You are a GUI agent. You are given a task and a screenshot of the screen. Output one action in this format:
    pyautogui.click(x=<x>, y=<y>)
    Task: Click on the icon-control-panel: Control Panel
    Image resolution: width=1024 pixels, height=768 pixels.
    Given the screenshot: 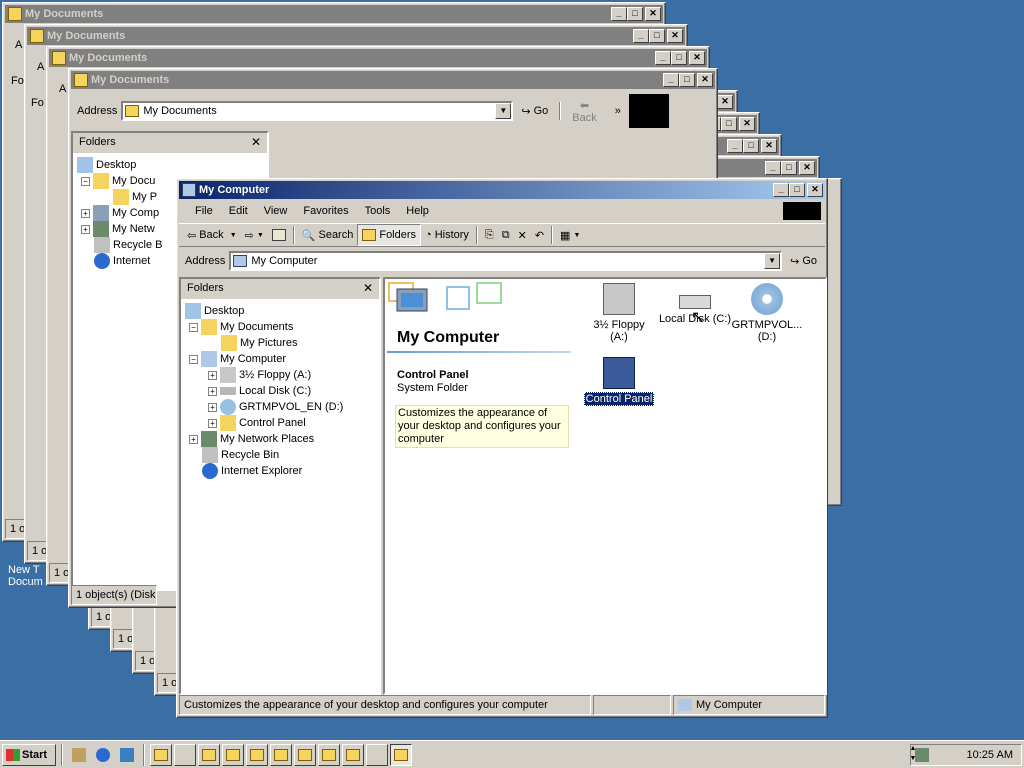 What is the action you would take?
    pyautogui.click(x=619, y=381)
    